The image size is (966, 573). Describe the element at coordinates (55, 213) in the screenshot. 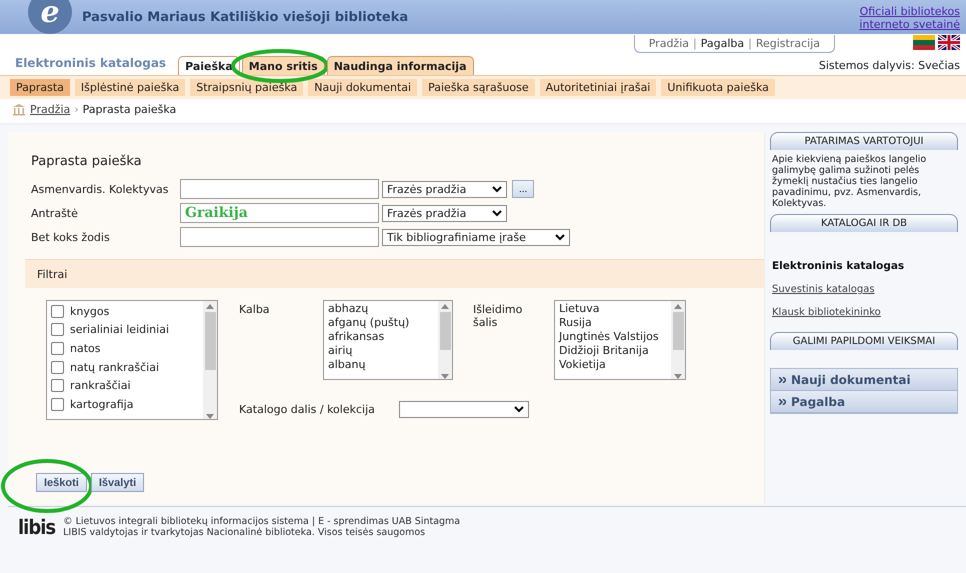

I see `field-label: Antraštė` at that location.